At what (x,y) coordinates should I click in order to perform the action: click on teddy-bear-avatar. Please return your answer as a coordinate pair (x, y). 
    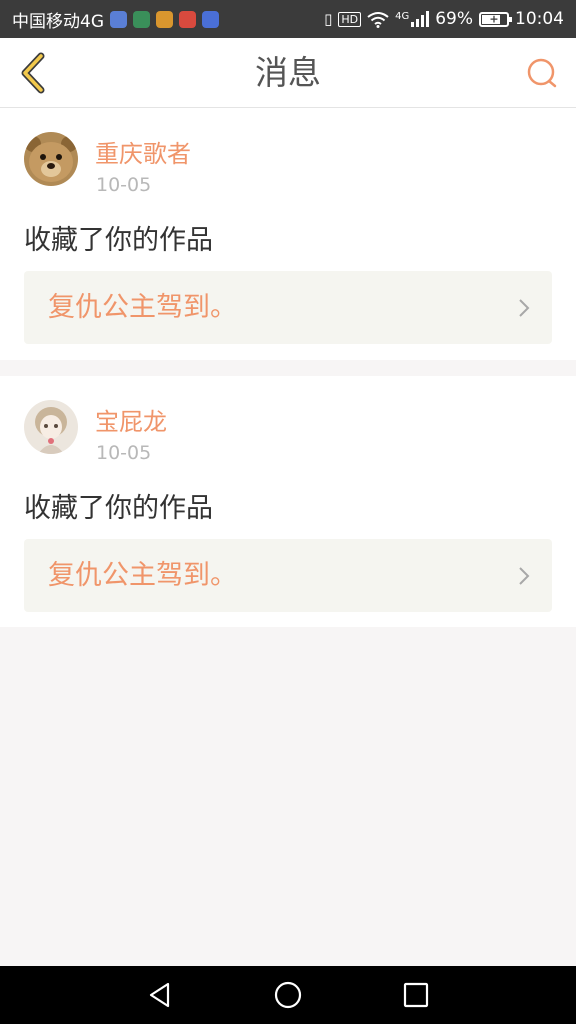
    Looking at the image, I should click on (51, 159).